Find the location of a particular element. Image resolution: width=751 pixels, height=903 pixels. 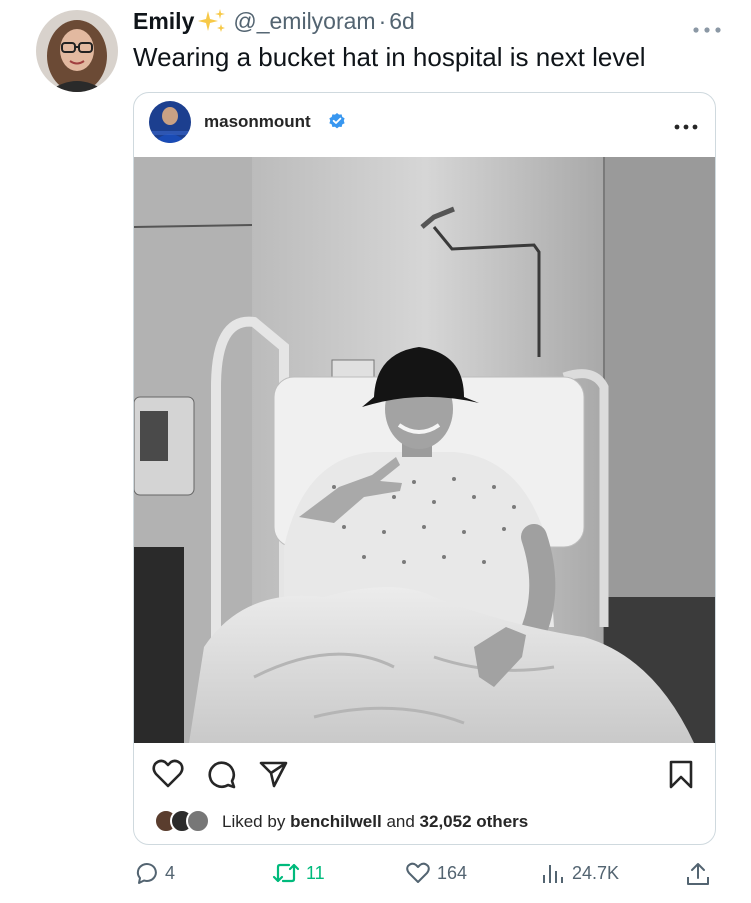

like-button: 164 is located at coordinates (436, 873).